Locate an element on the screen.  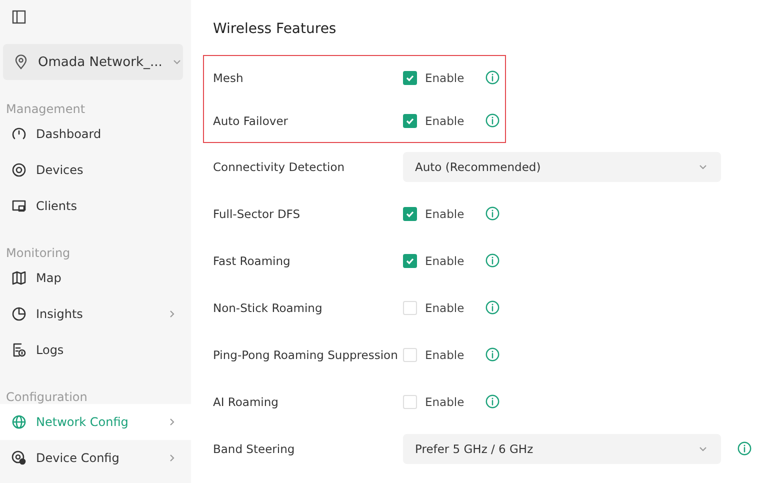
setting-label: Band Steering is located at coordinates (254, 449).